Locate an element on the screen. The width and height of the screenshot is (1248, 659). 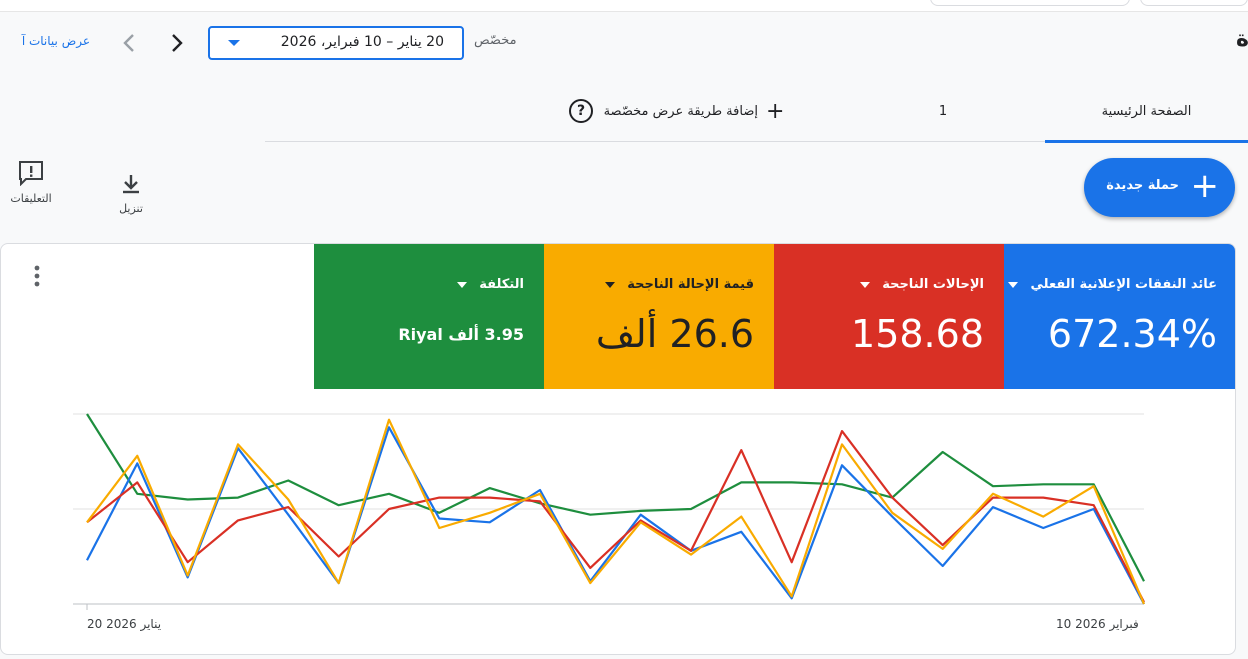
metric-card-conversions: الإحالات الناجحة 158.68 is located at coordinates (889, 316).